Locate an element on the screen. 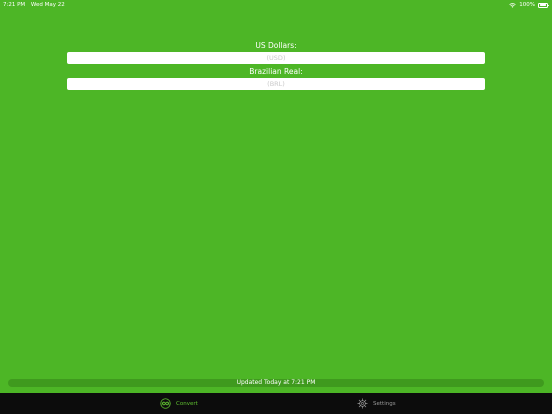 The image size is (552, 414). brl-input is located at coordinates (276, 84).